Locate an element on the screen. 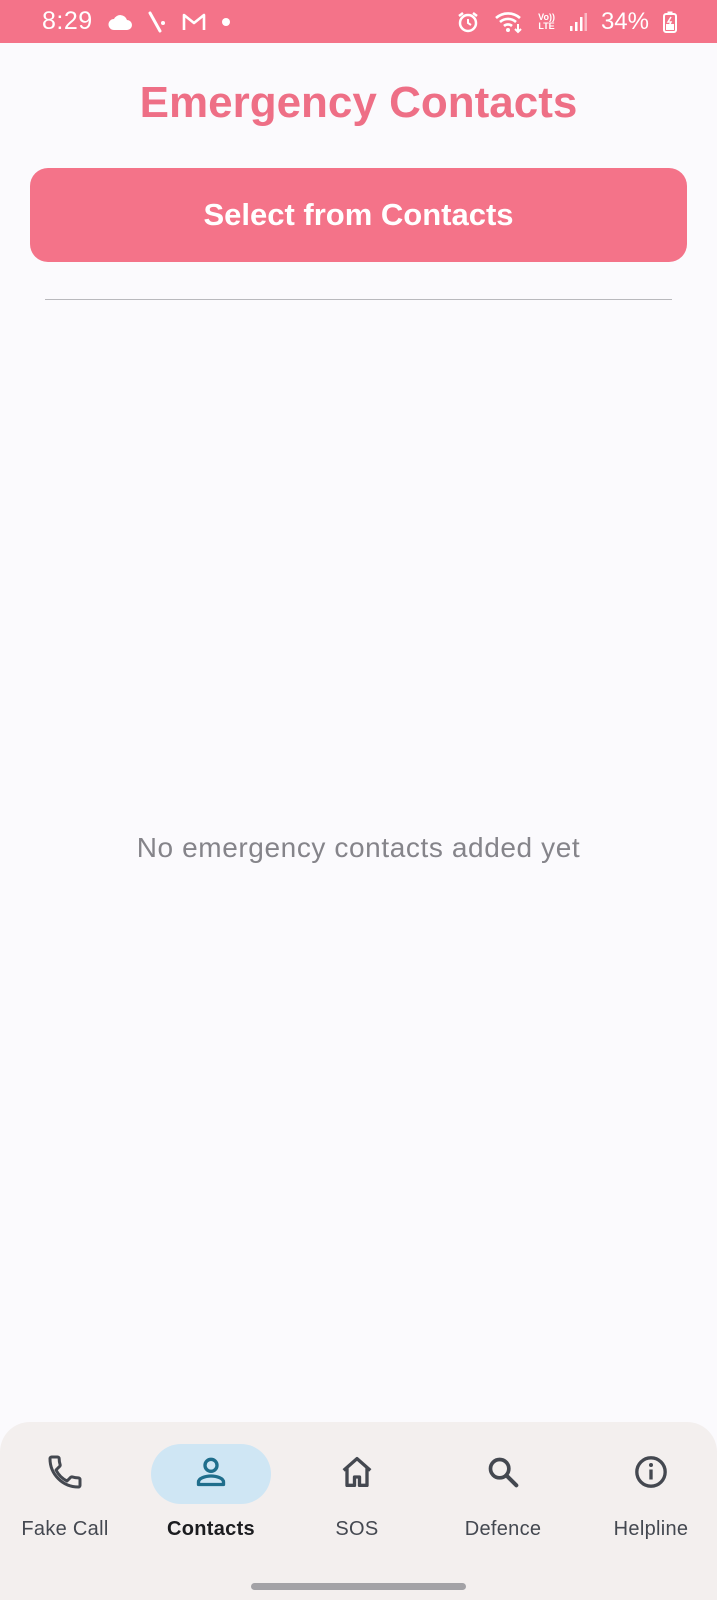 The height and width of the screenshot is (1600, 717). nav-item-sos: SOS is located at coordinates (357, 1499).